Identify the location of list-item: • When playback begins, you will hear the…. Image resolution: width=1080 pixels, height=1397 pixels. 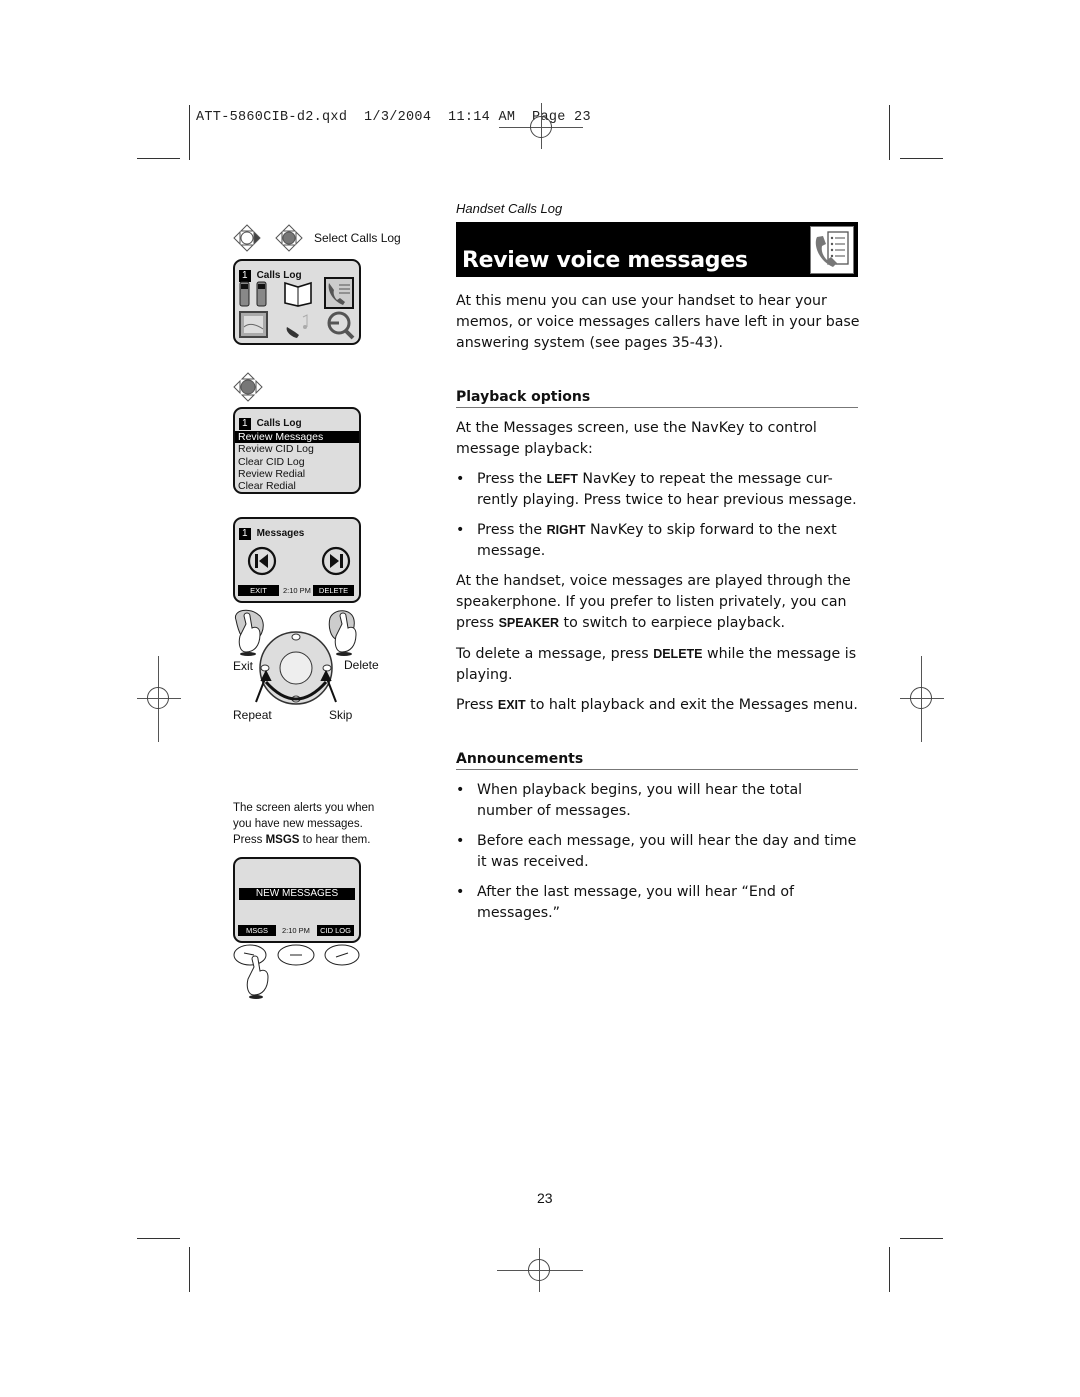
(629, 800).